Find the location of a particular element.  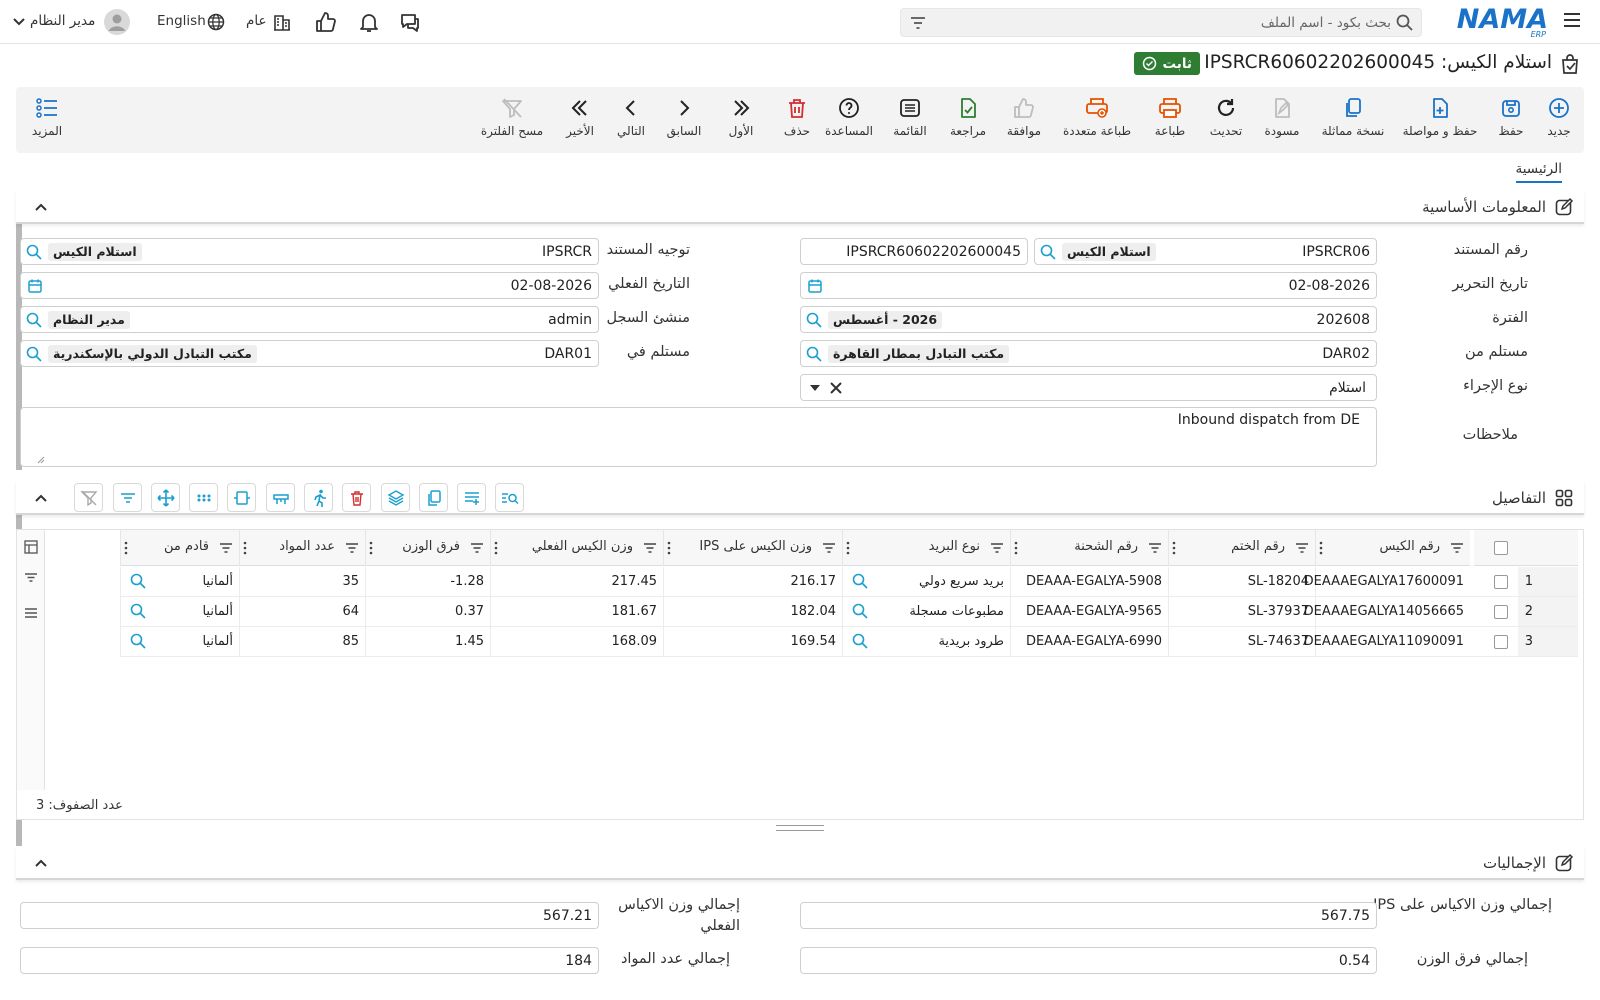

cell-mail-type: بريد سريع دولي is located at coordinates (926, 582).